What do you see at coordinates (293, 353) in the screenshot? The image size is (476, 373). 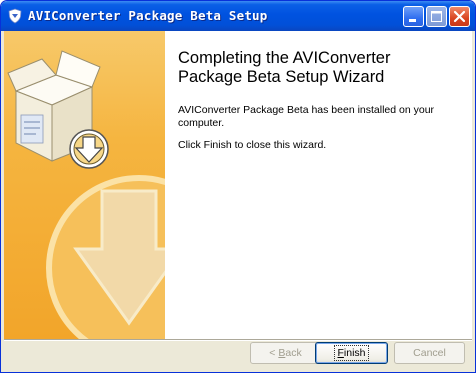 I see `back-button-rest: ack` at bounding box center [293, 353].